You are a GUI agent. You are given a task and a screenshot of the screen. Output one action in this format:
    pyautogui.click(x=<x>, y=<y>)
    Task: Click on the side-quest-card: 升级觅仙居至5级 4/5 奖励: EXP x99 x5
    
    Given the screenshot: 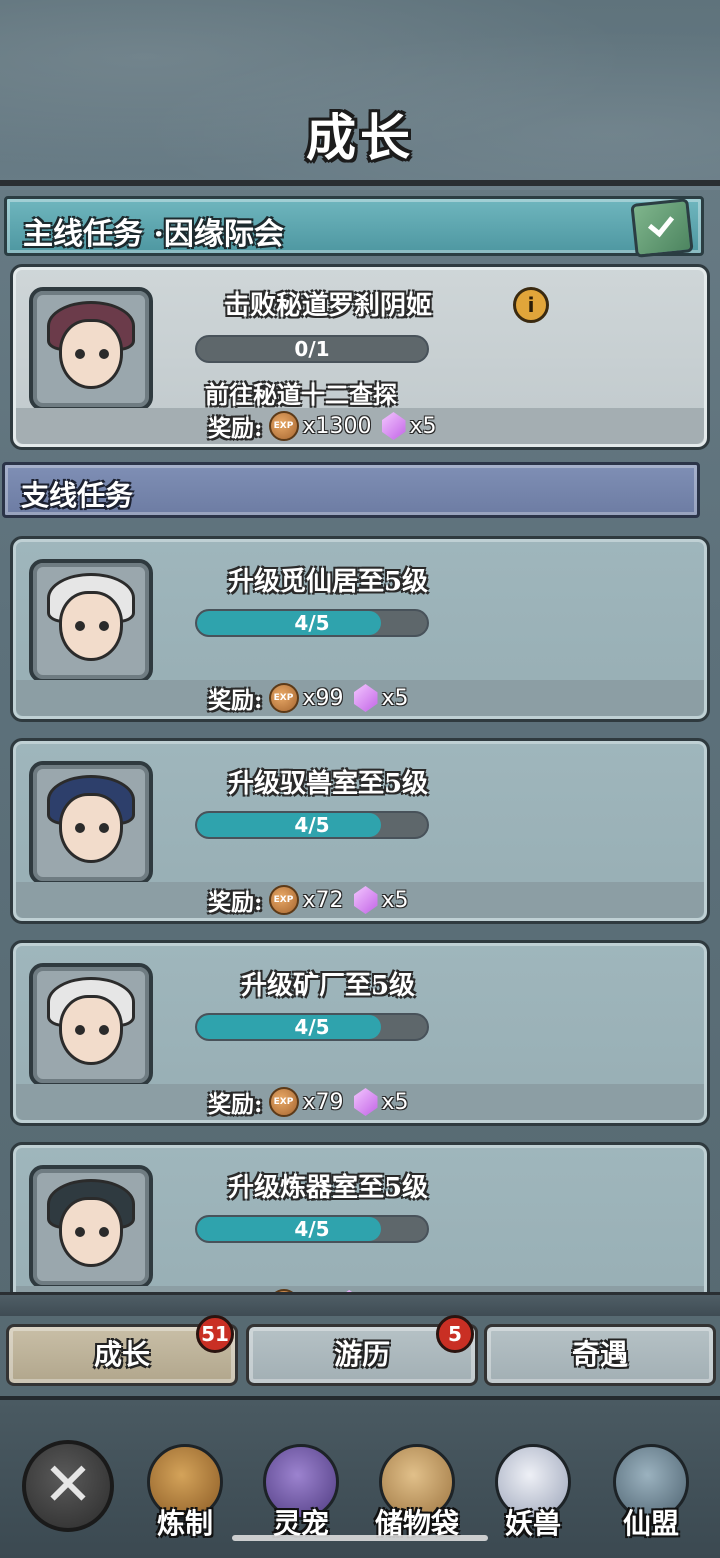 What is the action you would take?
    pyautogui.click(x=360, y=629)
    